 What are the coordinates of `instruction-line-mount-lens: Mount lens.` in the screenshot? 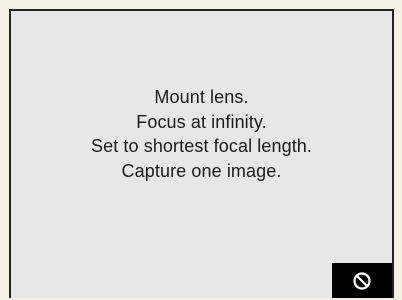 It's located at (201, 97).